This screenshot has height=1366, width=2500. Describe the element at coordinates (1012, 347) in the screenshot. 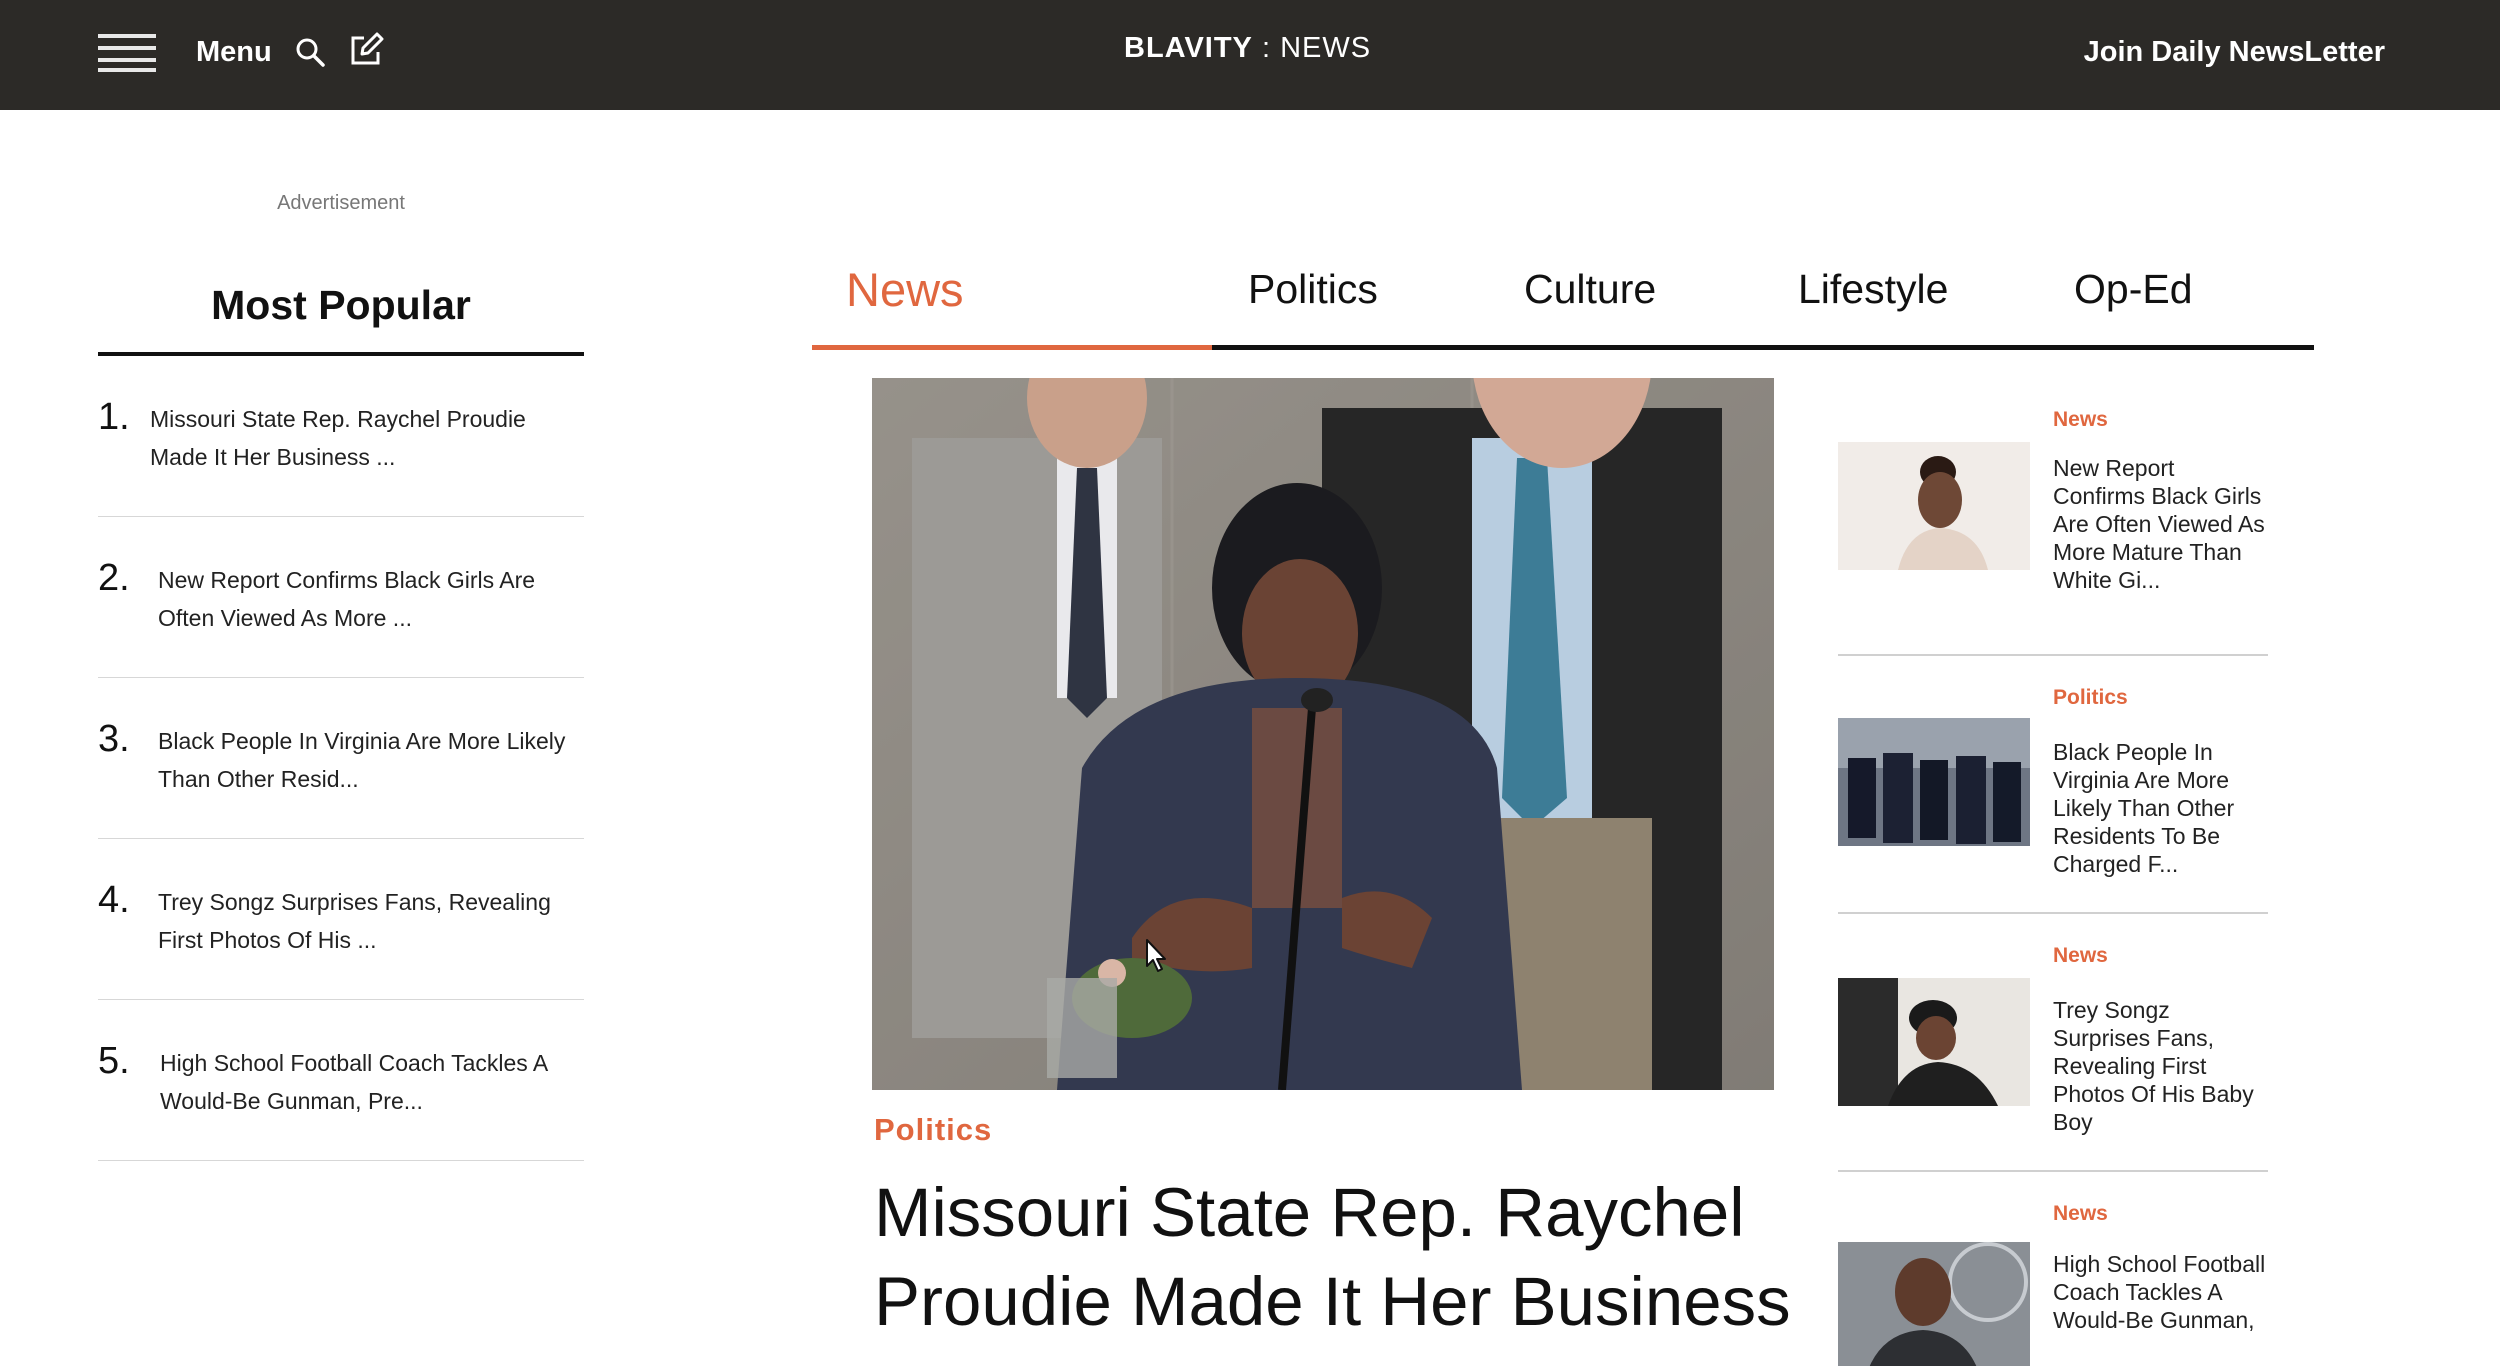

I see `active-tab-indicator` at that location.